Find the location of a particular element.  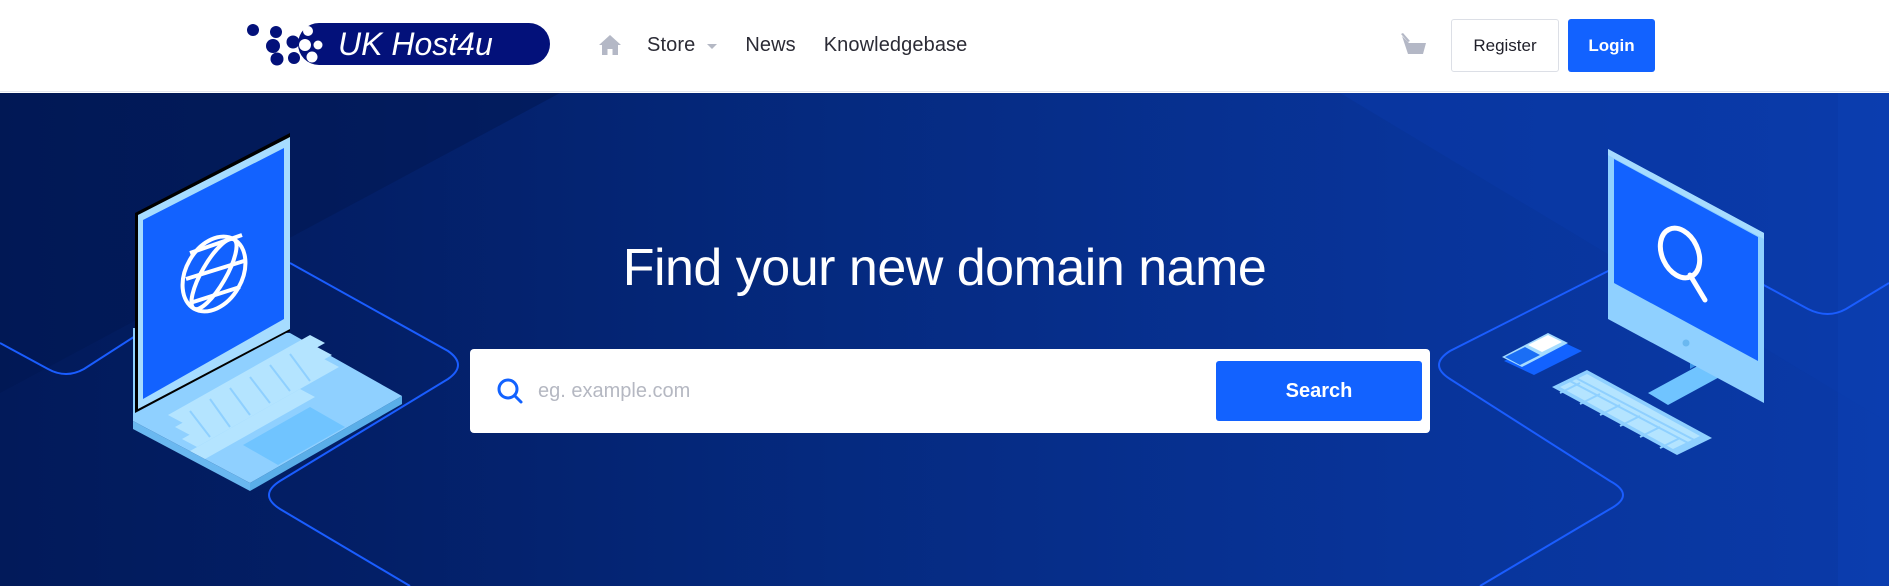

nav-item-store-label: Store is located at coordinates (671, 44).